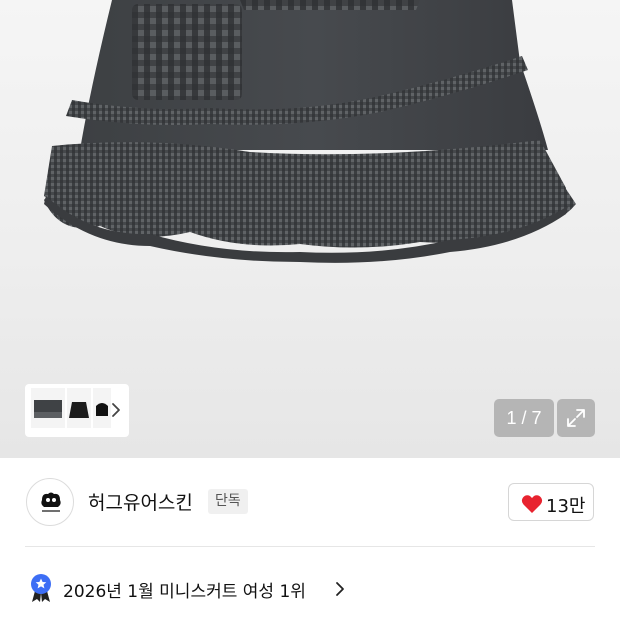 The image size is (620, 620). What do you see at coordinates (140, 501) in the screenshot?
I see `brand-name: 허그유어스킨` at bounding box center [140, 501].